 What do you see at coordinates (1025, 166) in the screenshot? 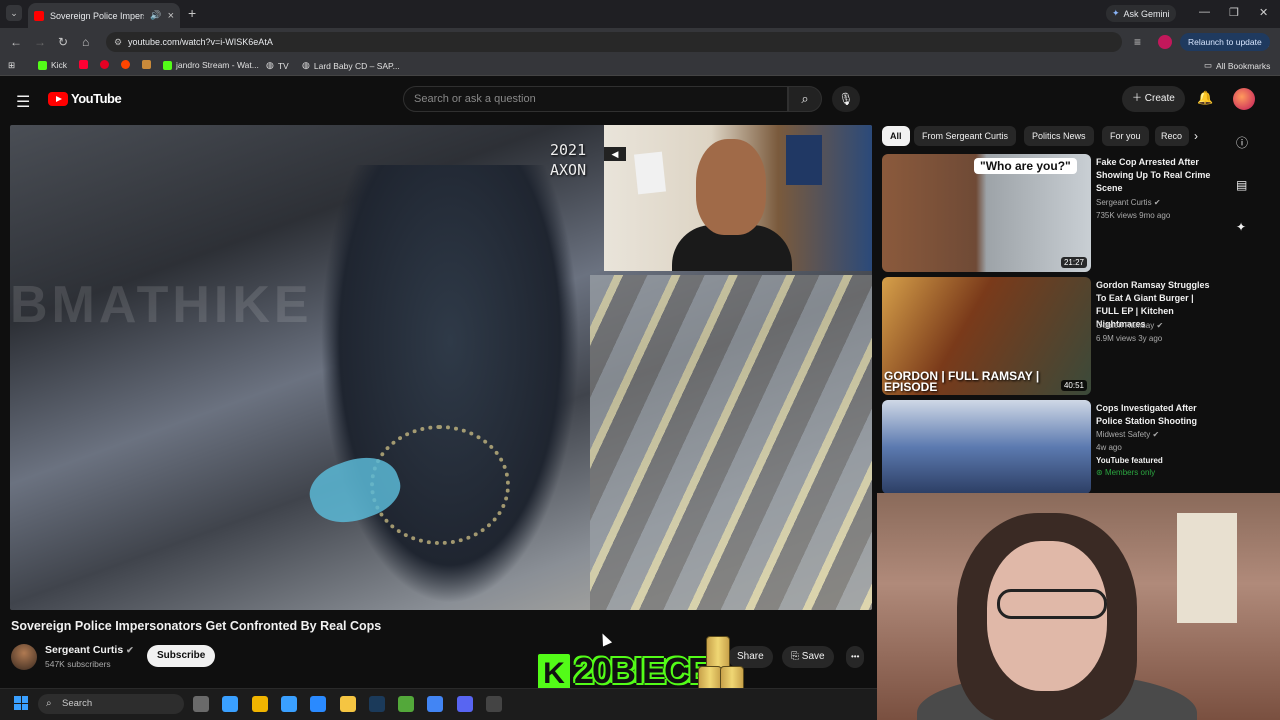
I see `thumbnail-caption: "Who are you?"` at bounding box center [1025, 166].